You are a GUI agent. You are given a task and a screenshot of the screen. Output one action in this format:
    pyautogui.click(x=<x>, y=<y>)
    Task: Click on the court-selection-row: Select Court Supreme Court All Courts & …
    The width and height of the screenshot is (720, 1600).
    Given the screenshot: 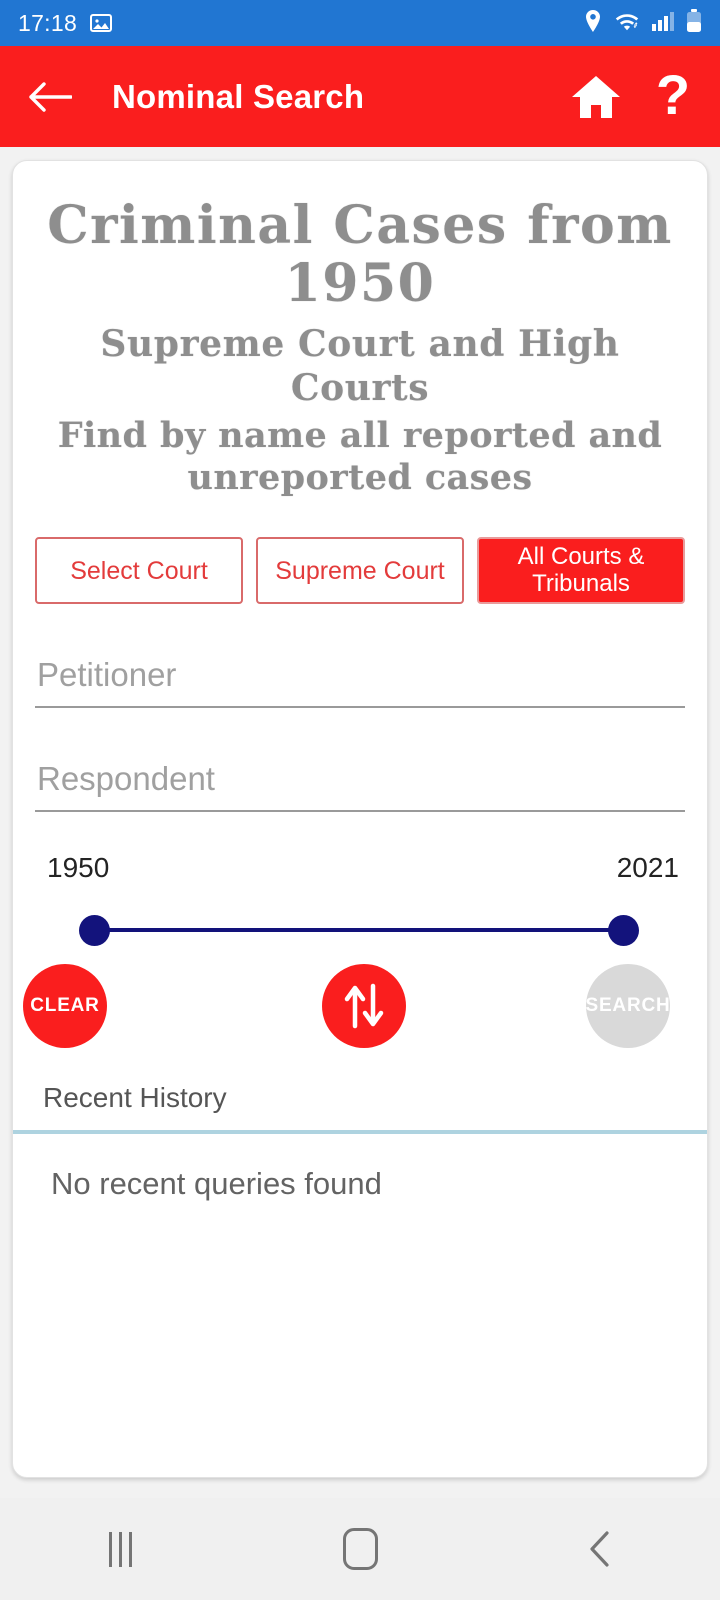 What is the action you would take?
    pyautogui.click(x=360, y=552)
    